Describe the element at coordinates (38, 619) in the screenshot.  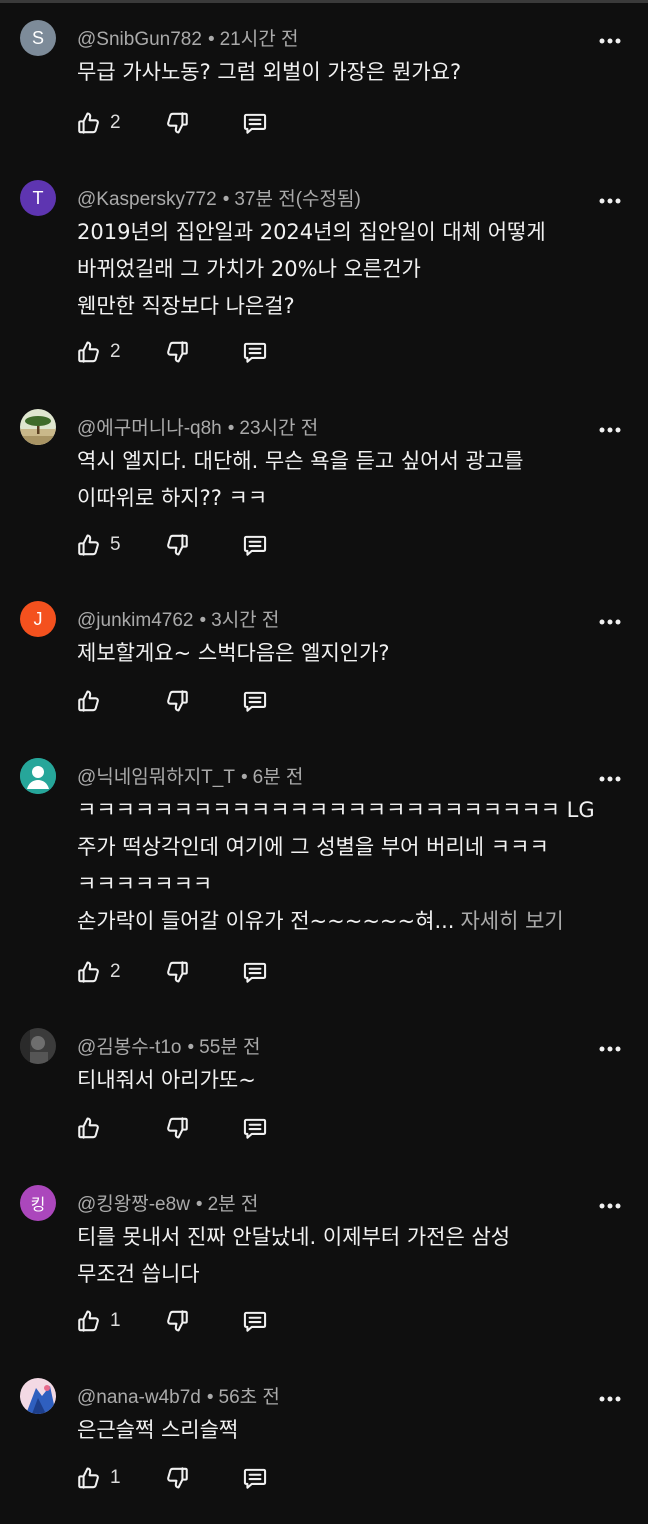
I see `avatar: J` at that location.